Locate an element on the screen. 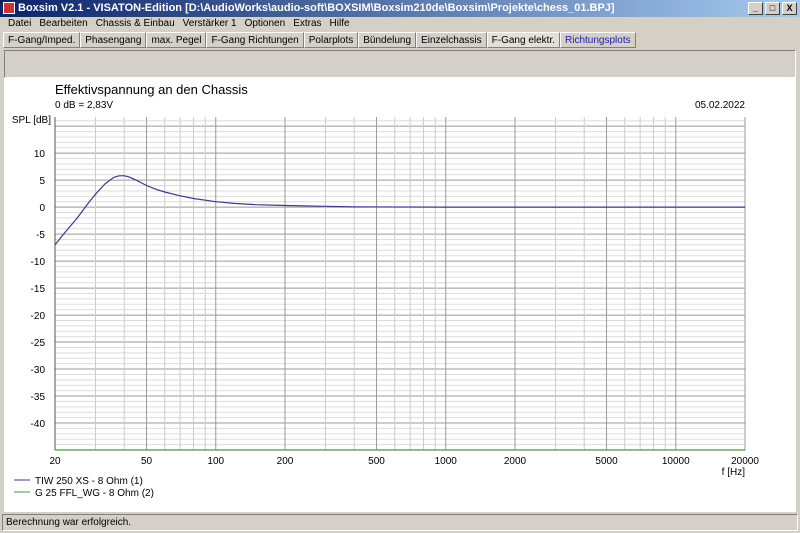 The width and height of the screenshot is (800, 533). legend-label-1: G 25 FFL_WG - 8 Ohm (2) is located at coordinates (94, 493).